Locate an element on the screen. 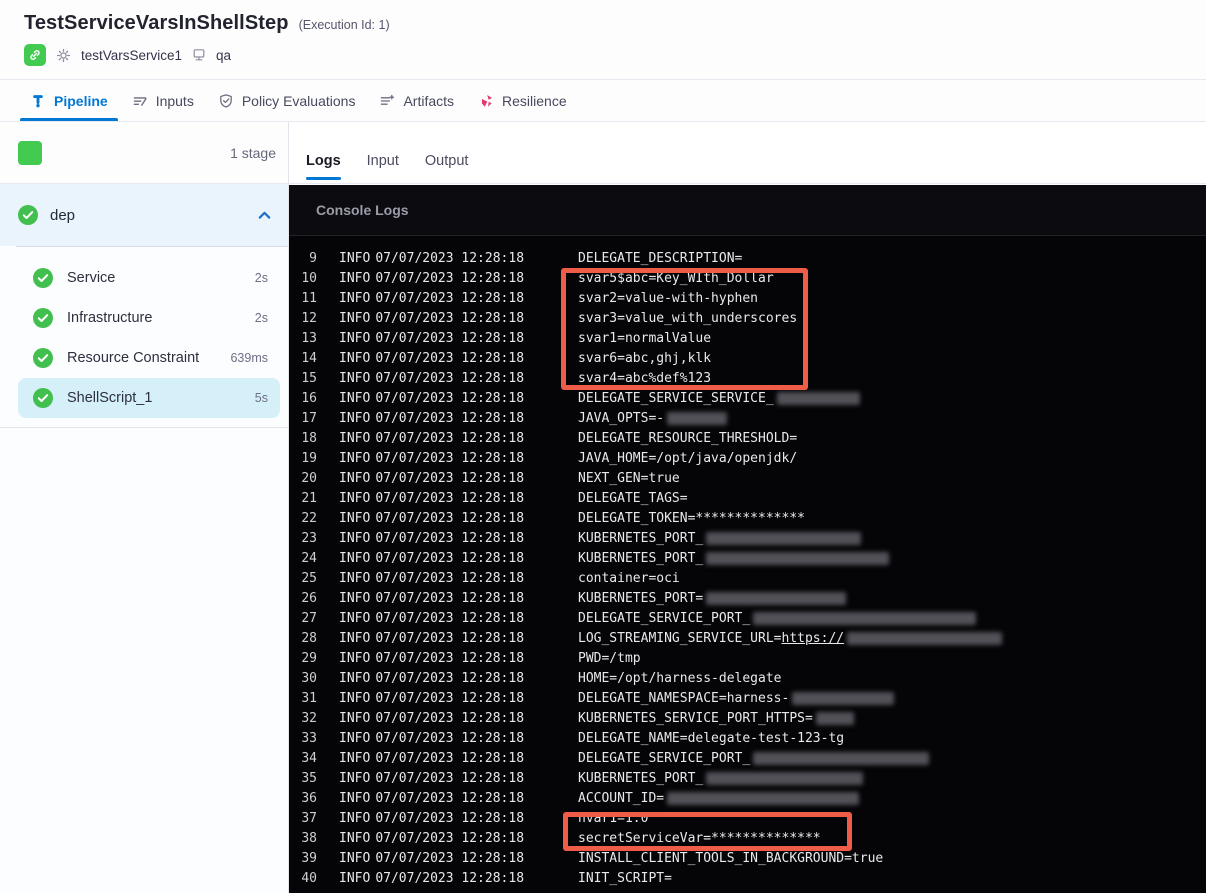 The image size is (1206, 893). log-message: DELEGATE_TOKEN=************** is located at coordinates (691, 518).